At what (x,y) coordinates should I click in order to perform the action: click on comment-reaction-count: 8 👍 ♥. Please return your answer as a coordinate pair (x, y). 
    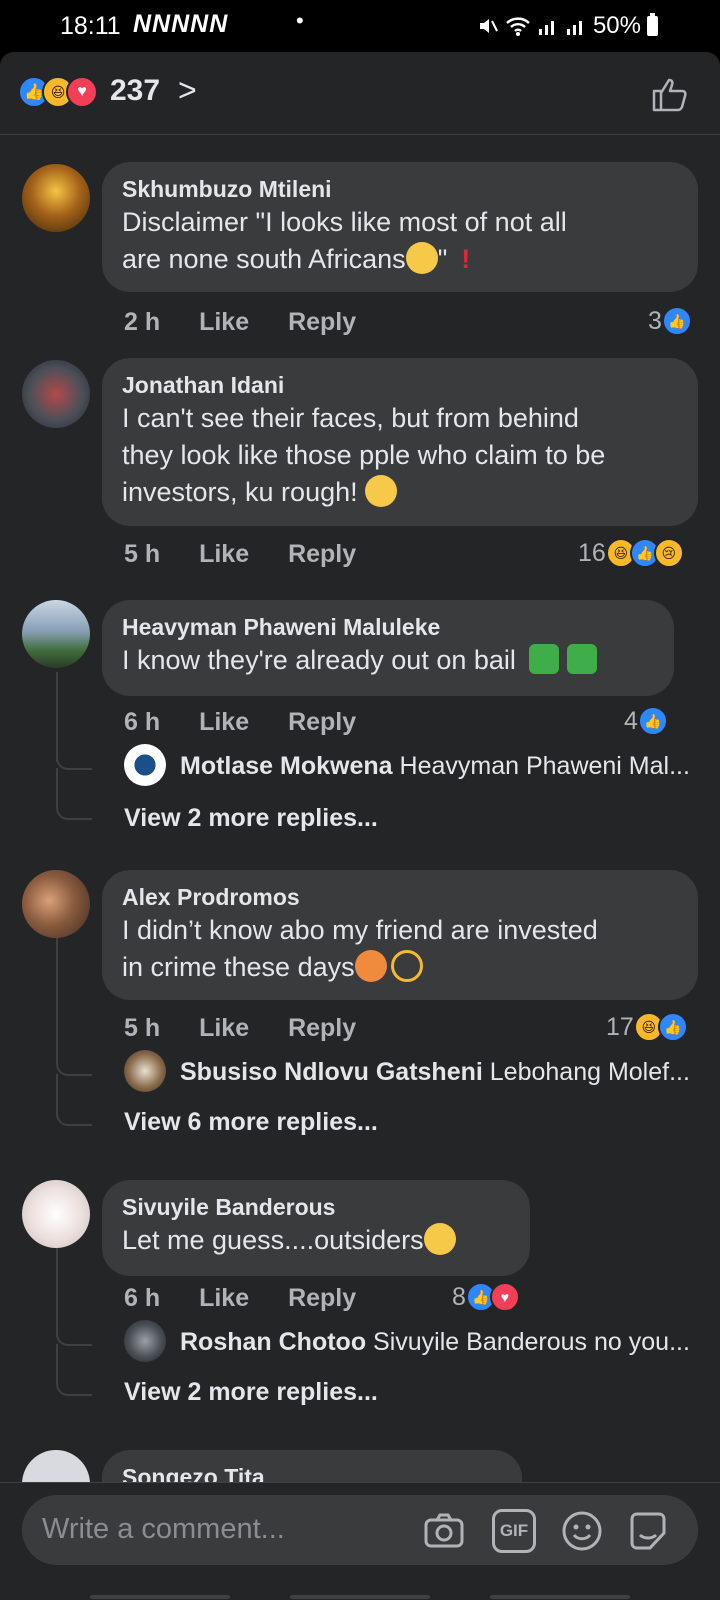
    Looking at the image, I should click on (486, 1297).